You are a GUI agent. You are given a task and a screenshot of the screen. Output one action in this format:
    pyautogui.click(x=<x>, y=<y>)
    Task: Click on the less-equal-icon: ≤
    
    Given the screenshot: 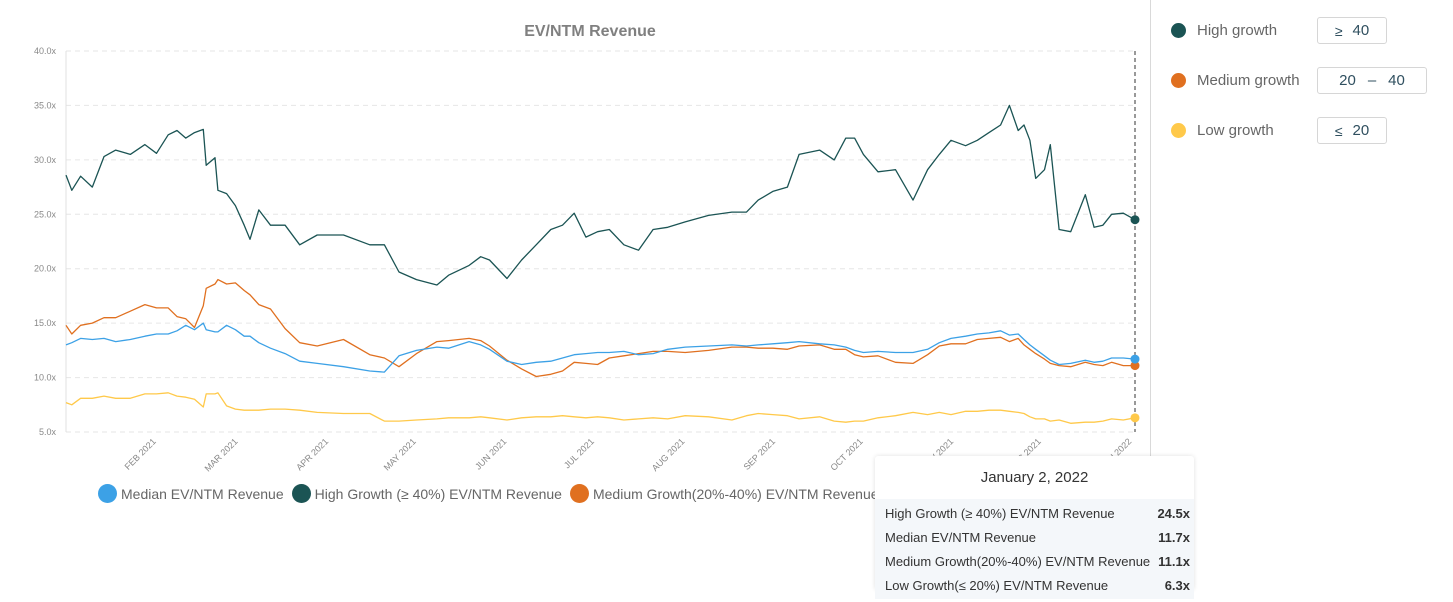 What is the action you would take?
    pyautogui.click(x=1338, y=130)
    